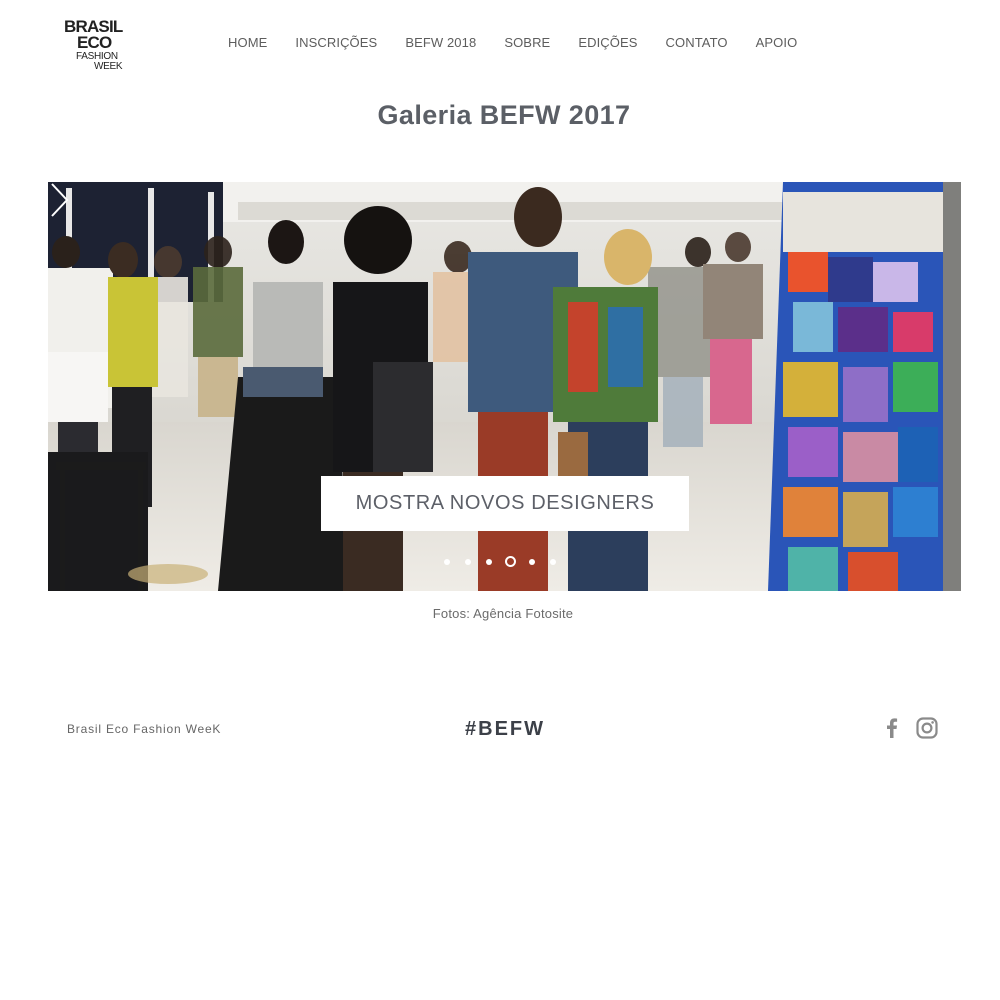 This screenshot has height=1000, width=1000. I want to click on footer-hashtag: #BEFW, so click(505, 729).